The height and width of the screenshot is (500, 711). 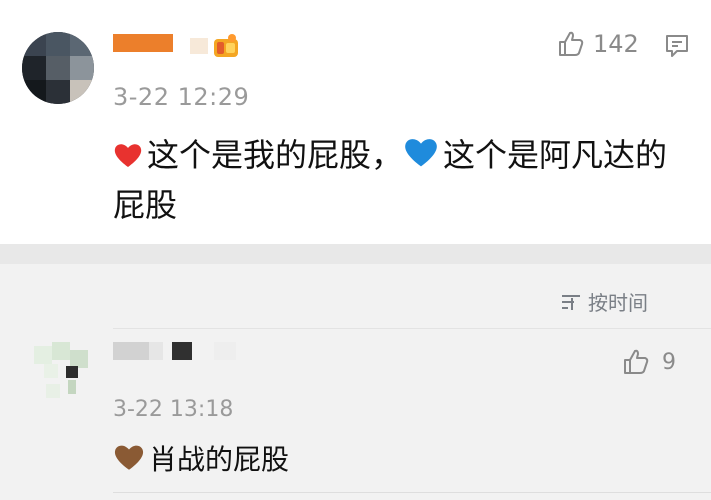 I want to click on reply-icon, so click(x=677, y=46).